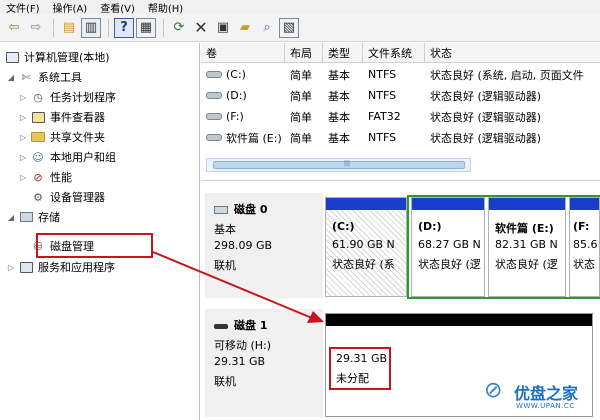 The image size is (600, 420). What do you see at coordinates (384, 116) in the screenshot?
I see `filesystem-cell: FAT32` at bounding box center [384, 116].